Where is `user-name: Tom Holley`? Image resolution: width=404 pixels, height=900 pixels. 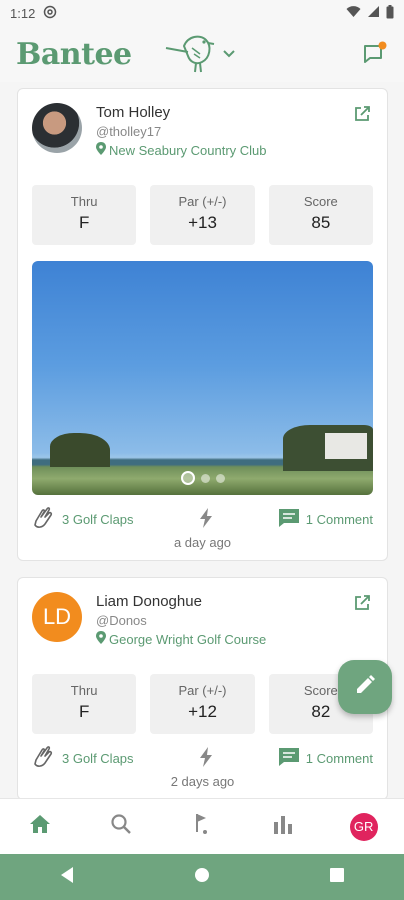 user-name: Tom Holley is located at coordinates (181, 112).